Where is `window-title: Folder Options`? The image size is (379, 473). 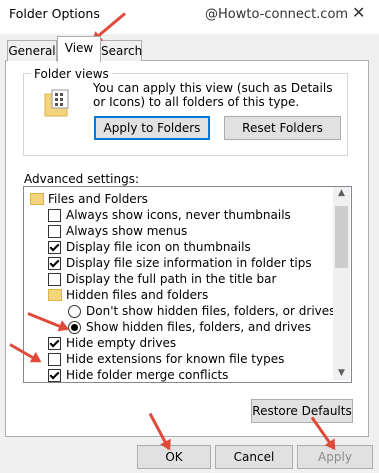 window-title: Folder Options is located at coordinates (54, 13).